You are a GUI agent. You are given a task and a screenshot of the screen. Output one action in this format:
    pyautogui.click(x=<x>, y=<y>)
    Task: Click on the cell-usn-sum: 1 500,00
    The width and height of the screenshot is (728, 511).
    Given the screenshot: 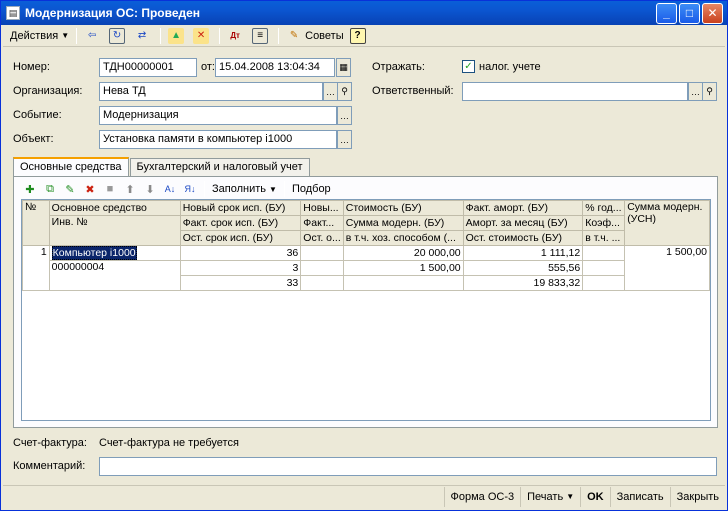 What is the action you would take?
    pyautogui.click(x=667, y=268)
    